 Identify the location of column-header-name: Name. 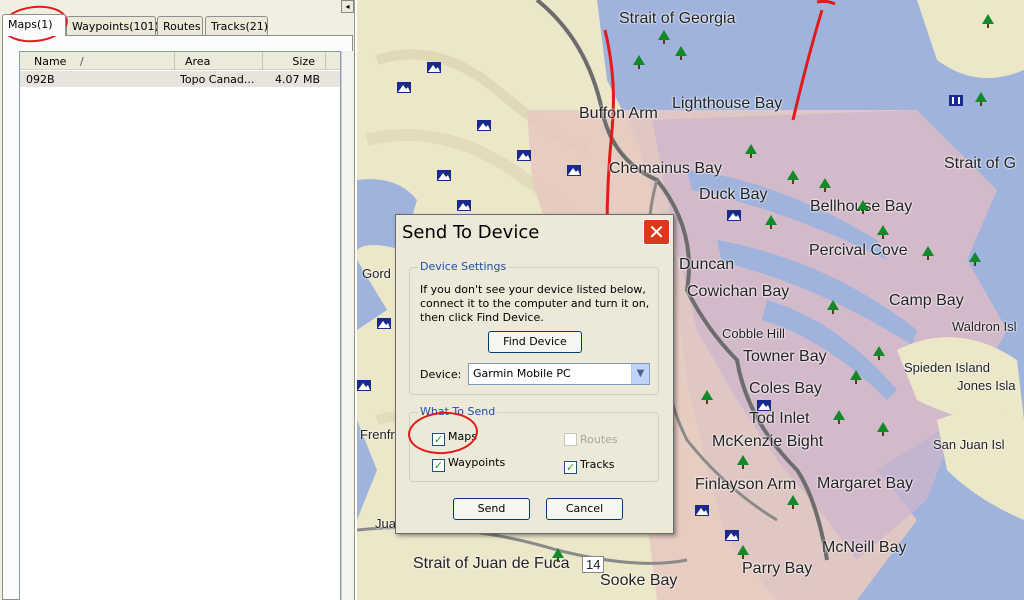
(97, 61).